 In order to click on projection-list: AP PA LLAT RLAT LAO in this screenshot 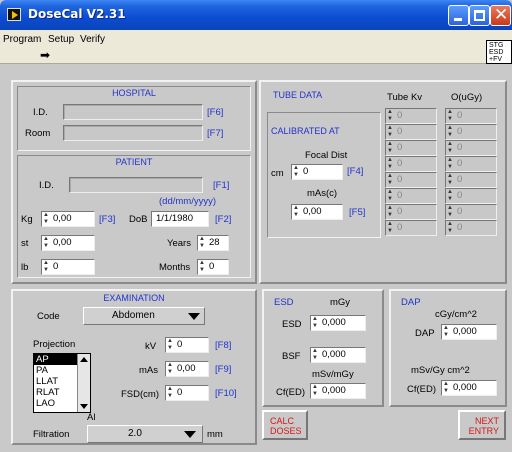, I will do `click(56, 381)`.